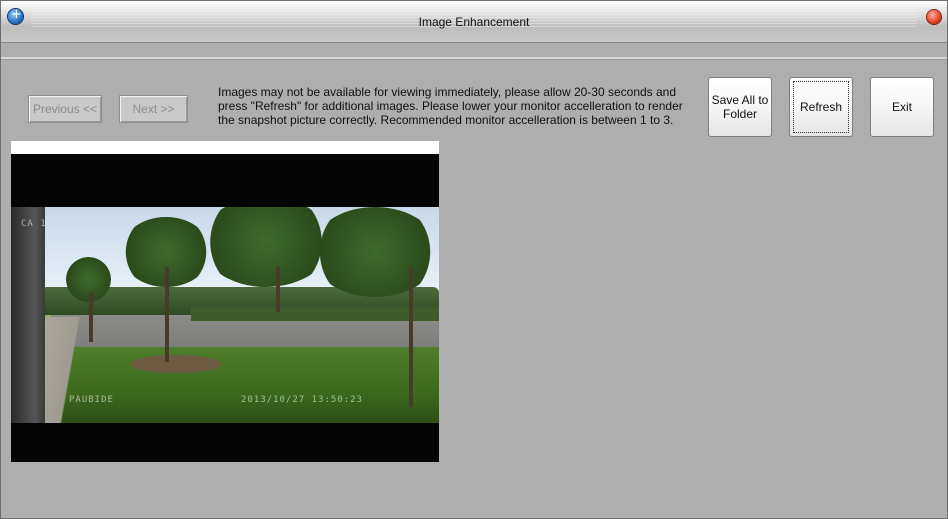 The image size is (948, 519). Describe the element at coordinates (28, 315) in the screenshot. I see `scene-window-frame` at that location.